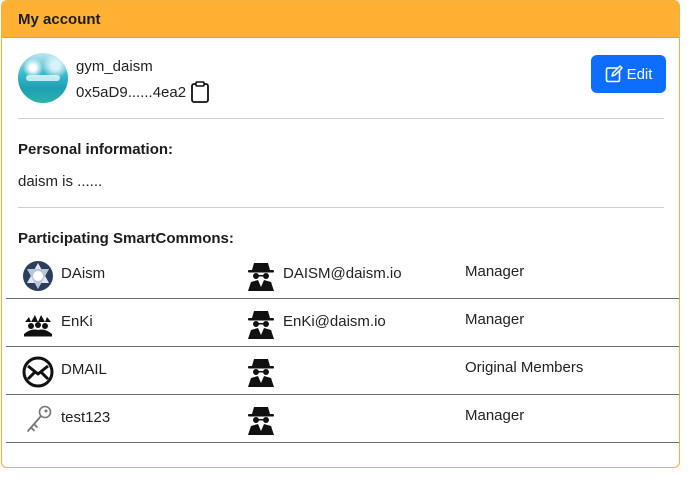  I want to click on wallet-address: 0x5aD9......4ea2, so click(131, 92).